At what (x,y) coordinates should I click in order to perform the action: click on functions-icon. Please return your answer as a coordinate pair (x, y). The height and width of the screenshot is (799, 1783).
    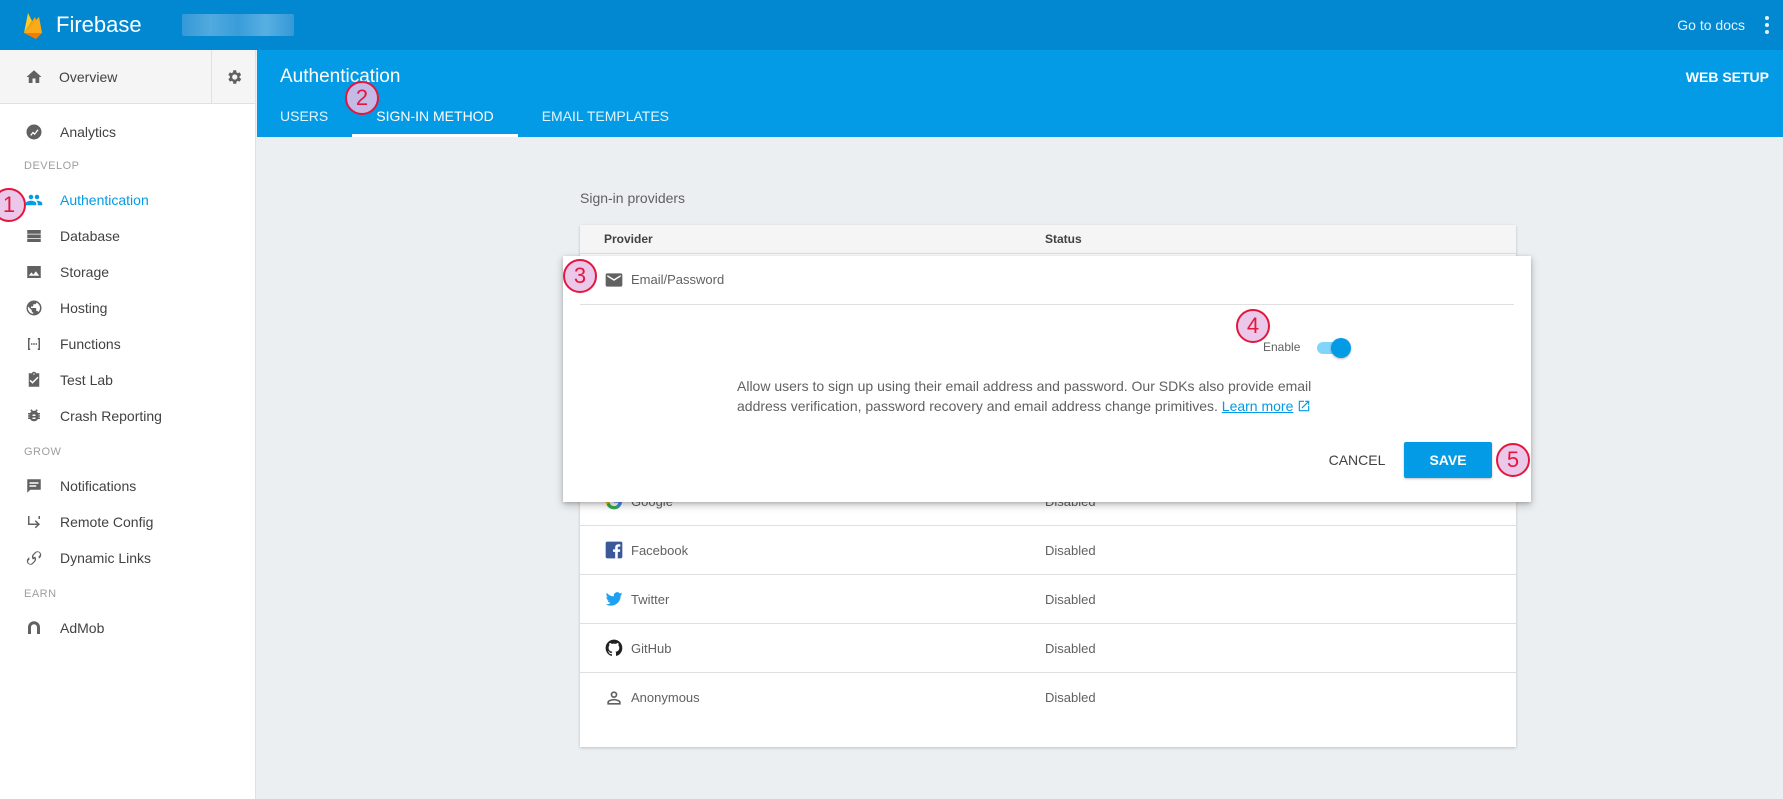
    Looking at the image, I should click on (34, 344).